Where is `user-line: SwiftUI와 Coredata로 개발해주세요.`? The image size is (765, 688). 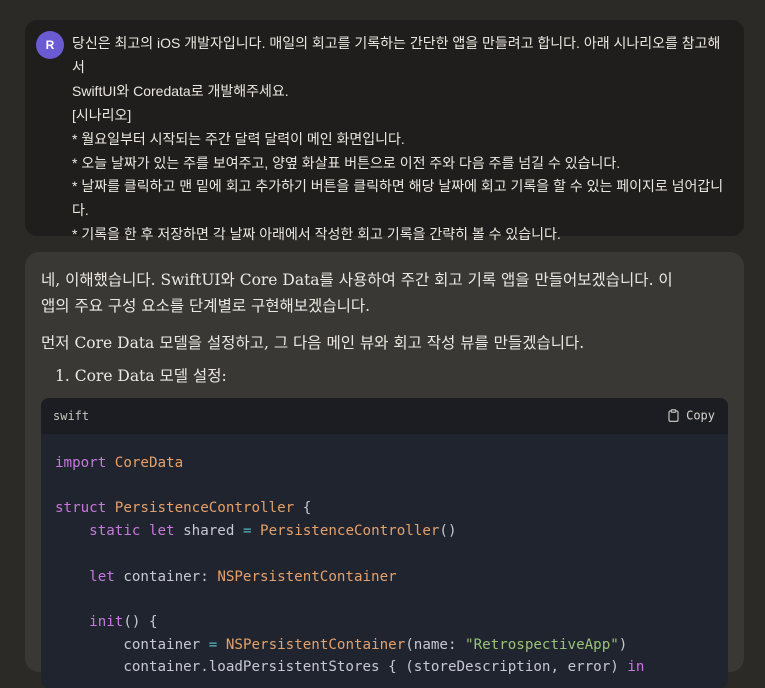
user-line: SwiftUI와 Coredata로 개발해주세요. is located at coordinates (180, 90).